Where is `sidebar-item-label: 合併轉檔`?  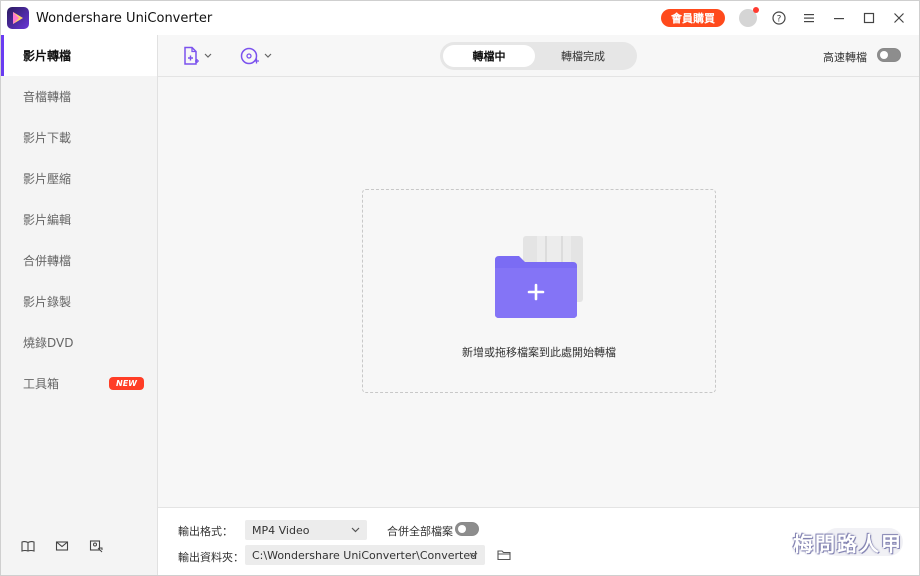
sidebar-item-label: 合併轉檔 is located at coordinates (47, 261).